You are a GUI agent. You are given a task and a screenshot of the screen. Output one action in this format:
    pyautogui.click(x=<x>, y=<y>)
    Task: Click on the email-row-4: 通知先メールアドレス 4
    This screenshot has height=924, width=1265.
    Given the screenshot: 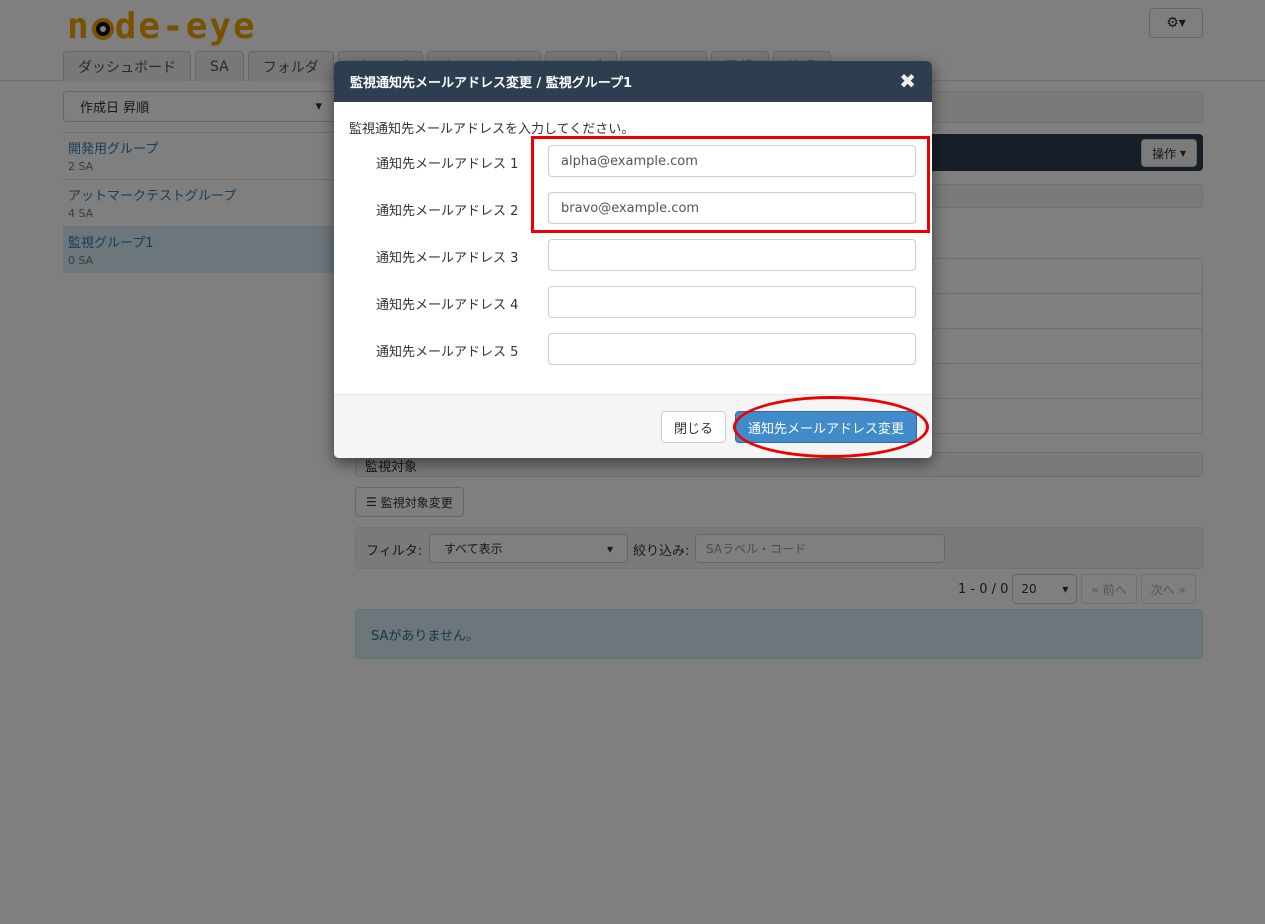 What is the action you would take?
    pyautogui.click(x=633, y=302)
    